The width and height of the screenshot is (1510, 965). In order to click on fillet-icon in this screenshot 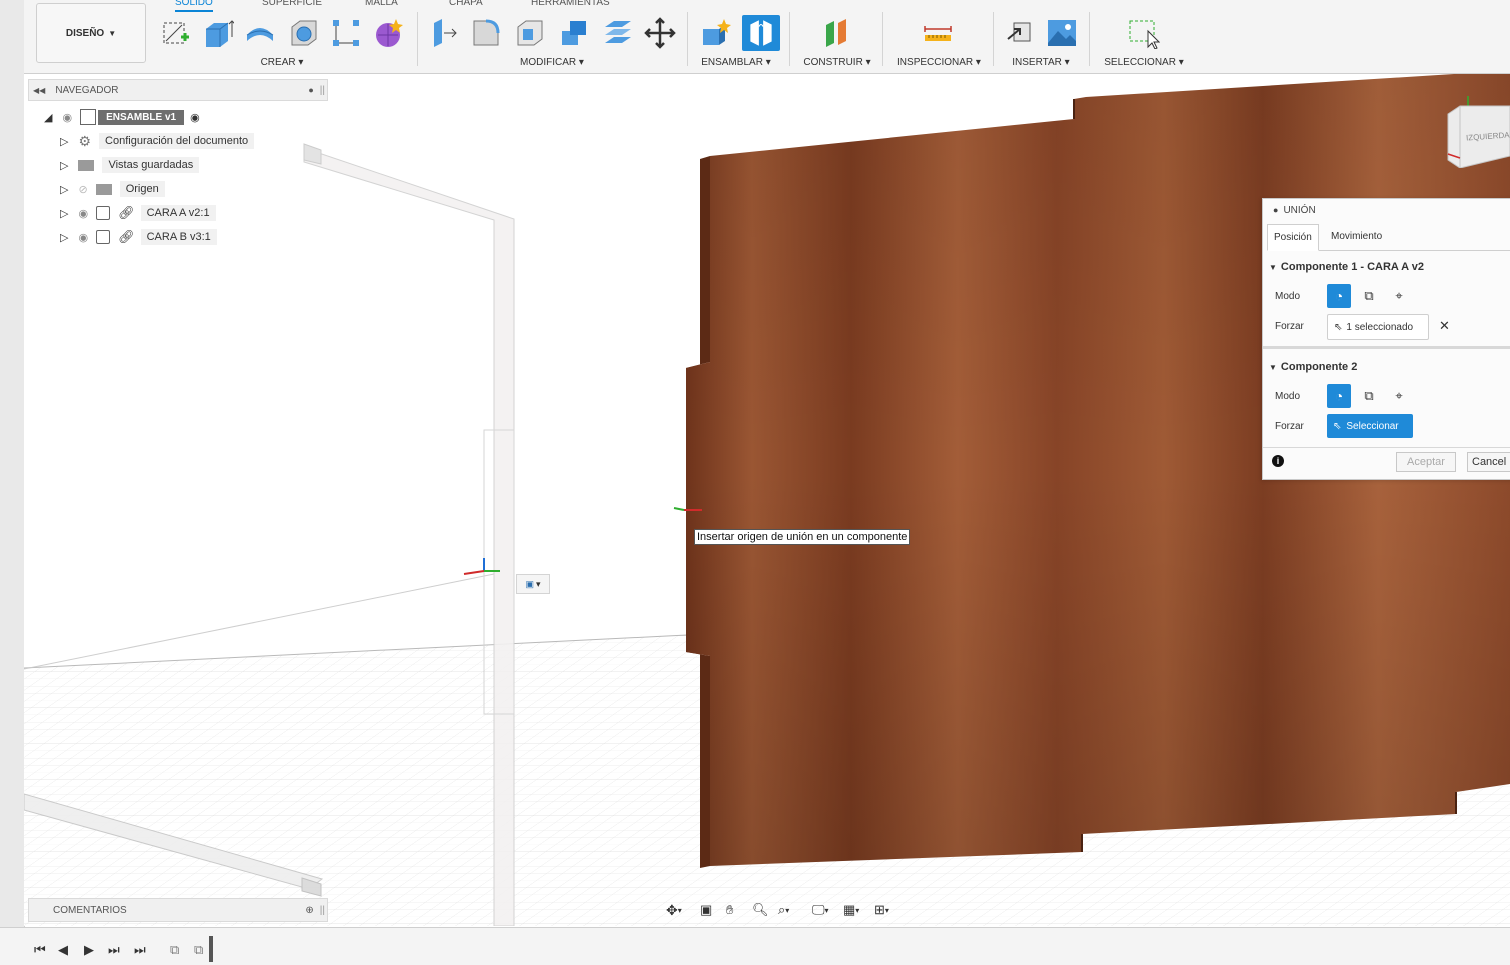, I will do `click(486, 33)`.